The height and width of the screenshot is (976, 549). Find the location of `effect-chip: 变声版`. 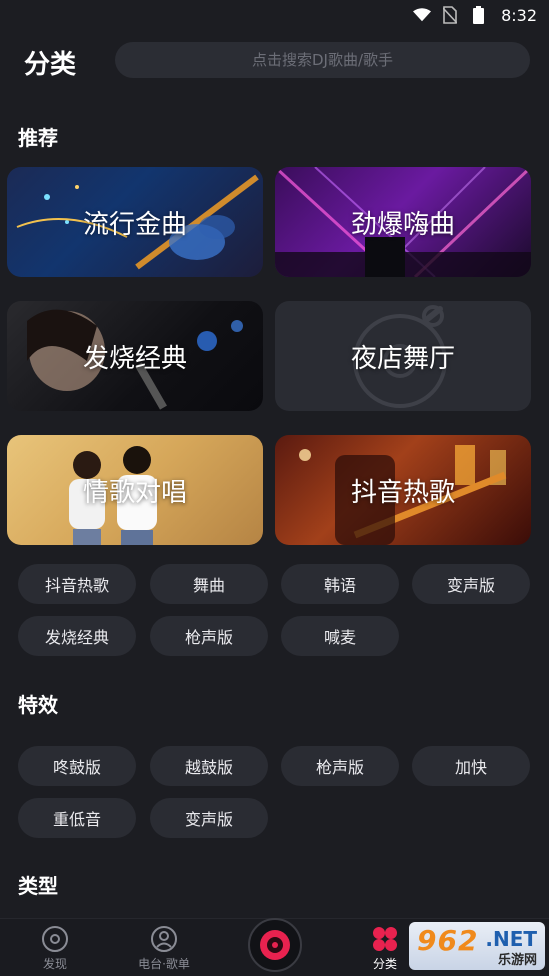

effect-chip: 变声版 is located at coordinates (209, 818).